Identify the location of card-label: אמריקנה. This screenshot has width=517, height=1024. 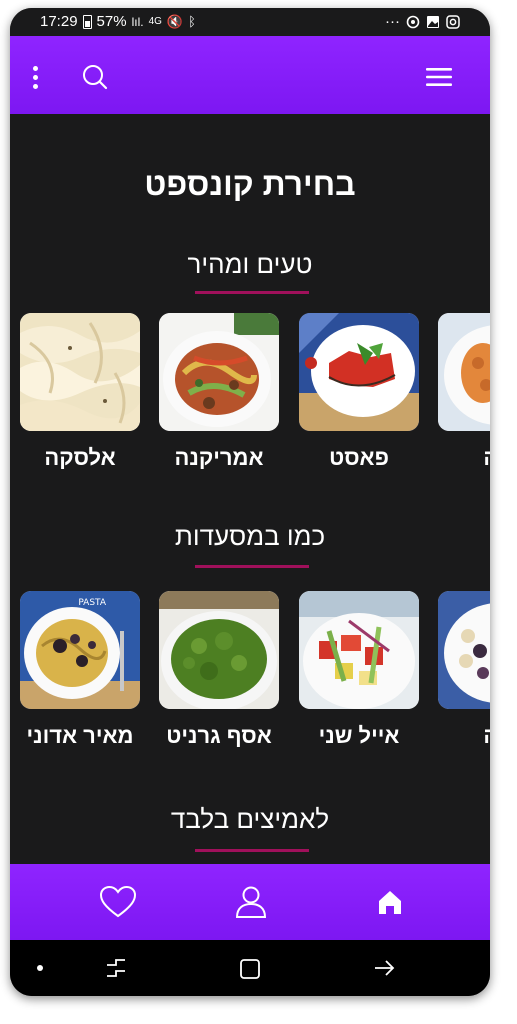
(219, 457).